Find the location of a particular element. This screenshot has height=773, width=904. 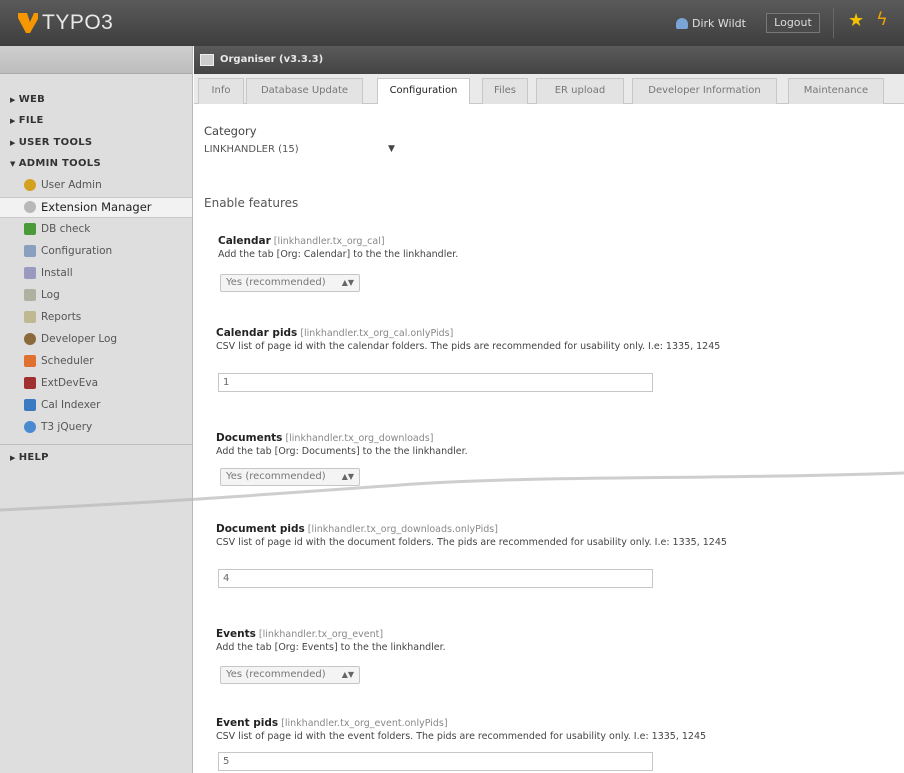

extension-module-icon is located at coordinates (207, 60).